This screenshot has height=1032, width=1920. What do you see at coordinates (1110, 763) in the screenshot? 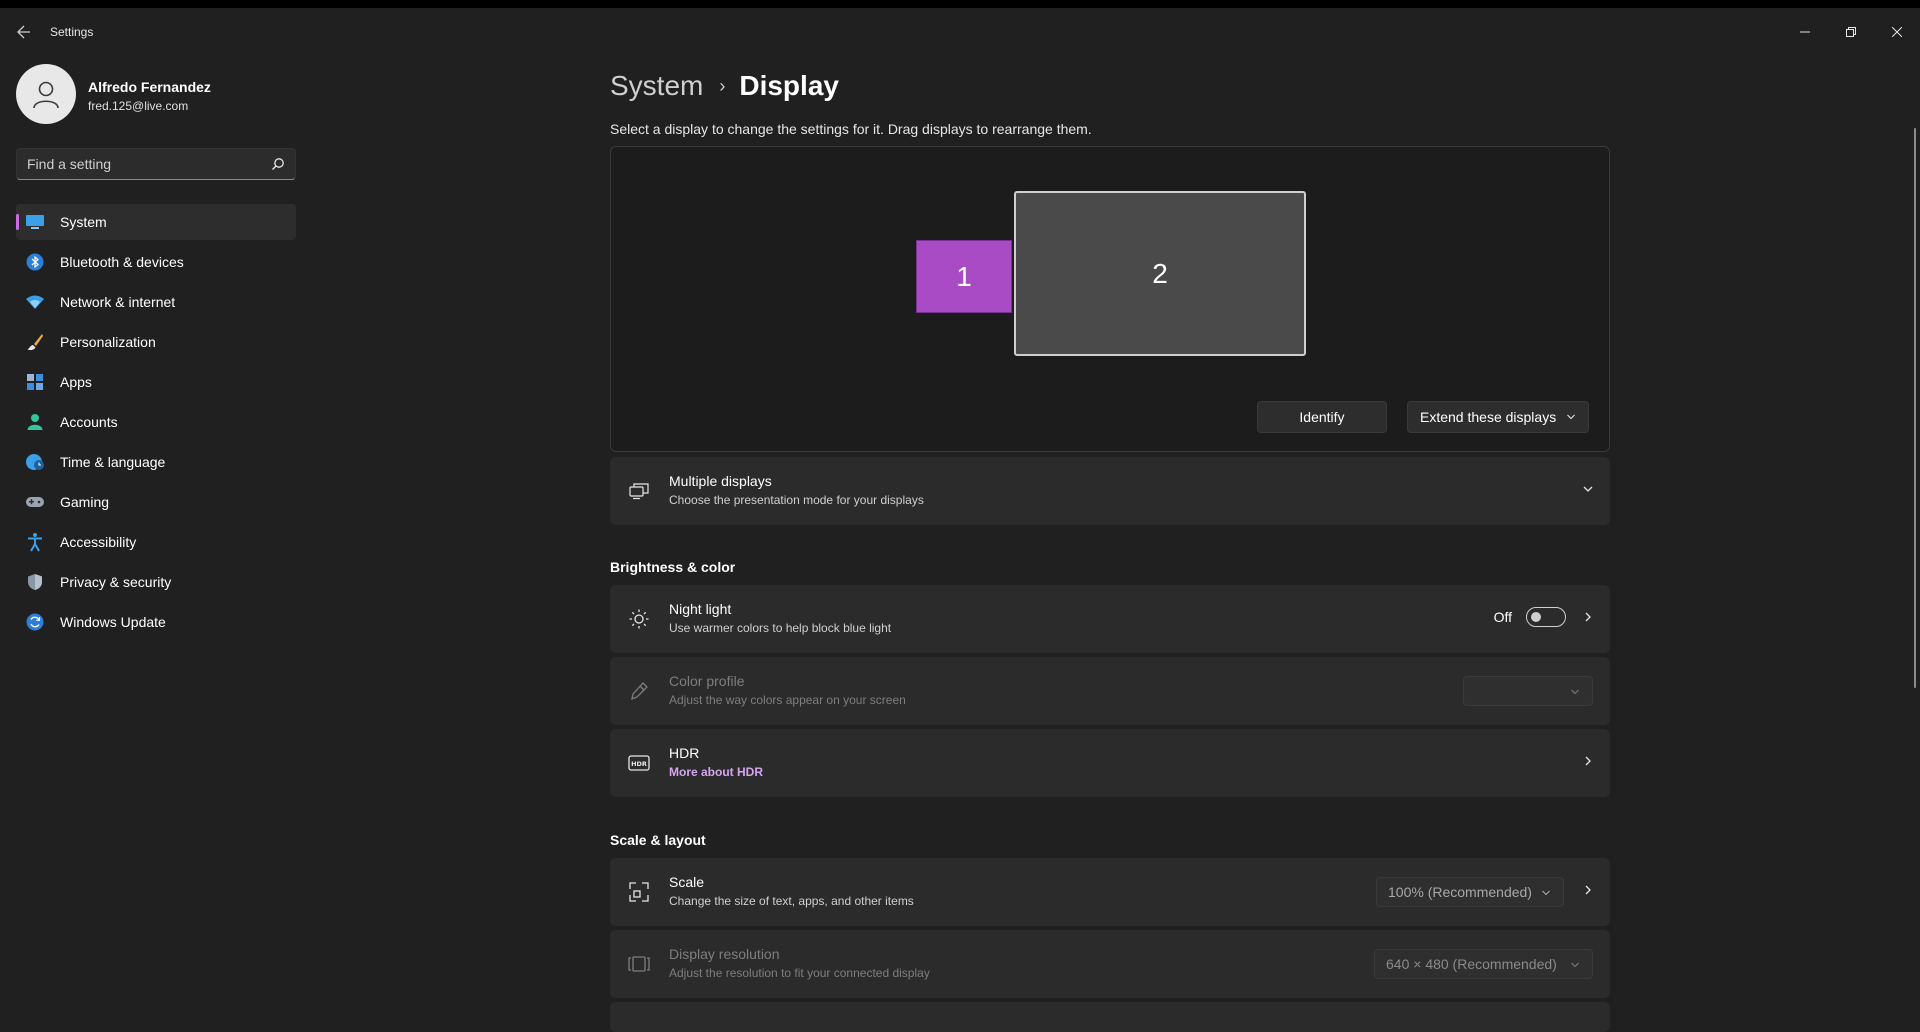
I see `hdr-card: HDR HDR More about HDR` at bounding box center [1110, 763].